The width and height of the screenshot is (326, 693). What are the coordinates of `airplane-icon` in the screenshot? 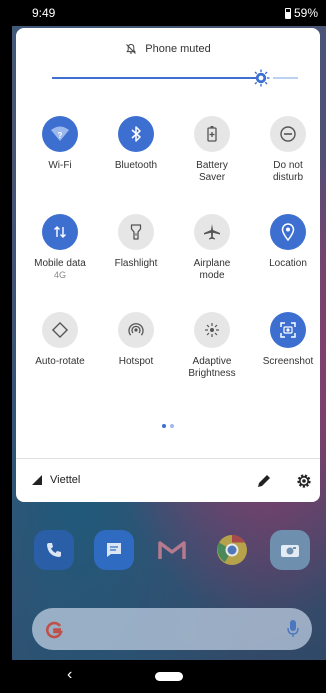 It's located at (212, 232).